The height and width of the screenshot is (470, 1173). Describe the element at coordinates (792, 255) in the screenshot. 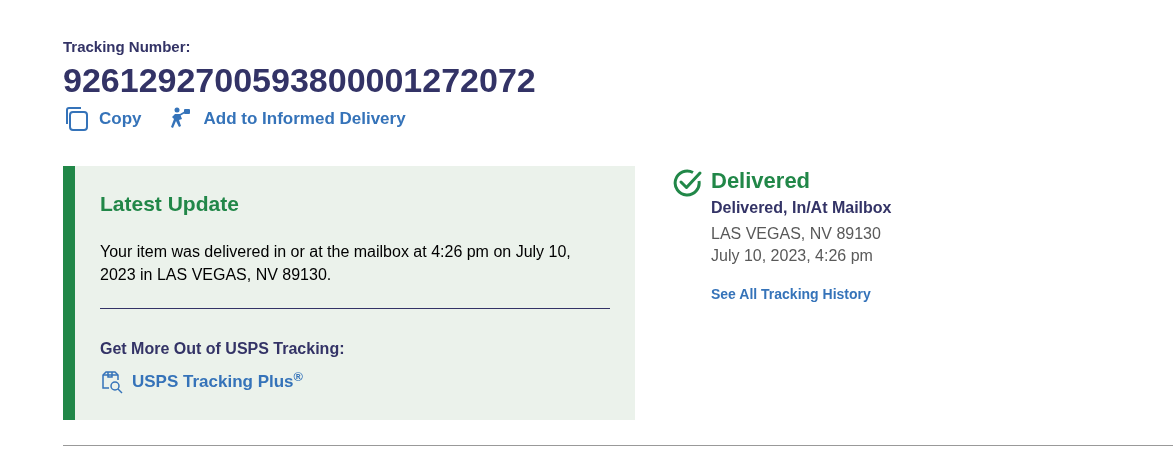

I see `status-datetime: July 10, 2023, 4:26 pm` at that location.